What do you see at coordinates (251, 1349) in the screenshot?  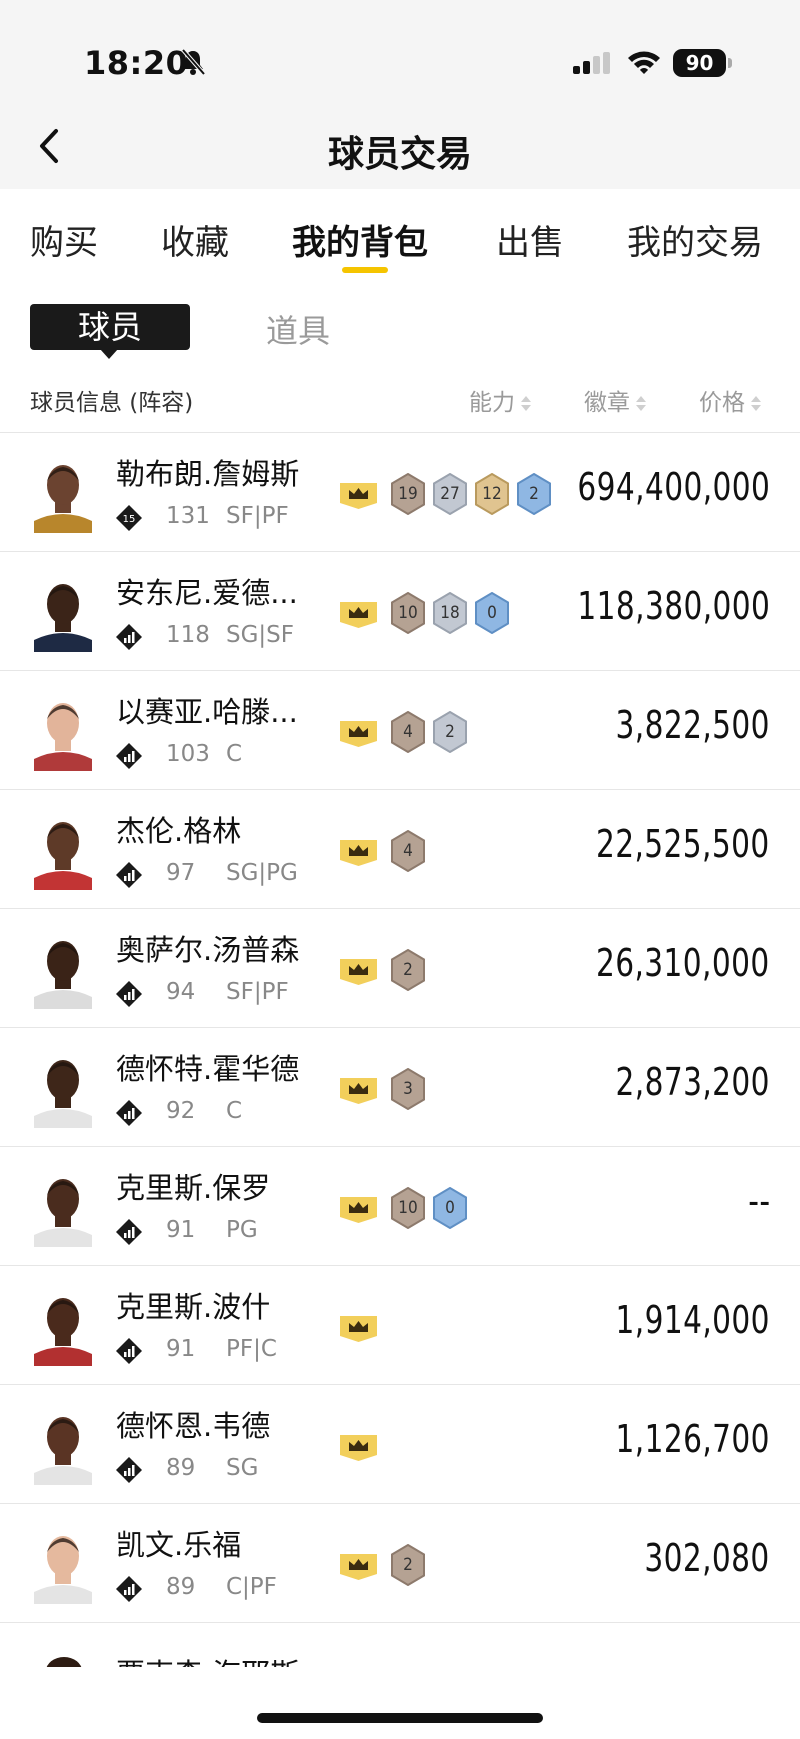 I see `player-position: PF|C` at bounding box center [251, 1349].